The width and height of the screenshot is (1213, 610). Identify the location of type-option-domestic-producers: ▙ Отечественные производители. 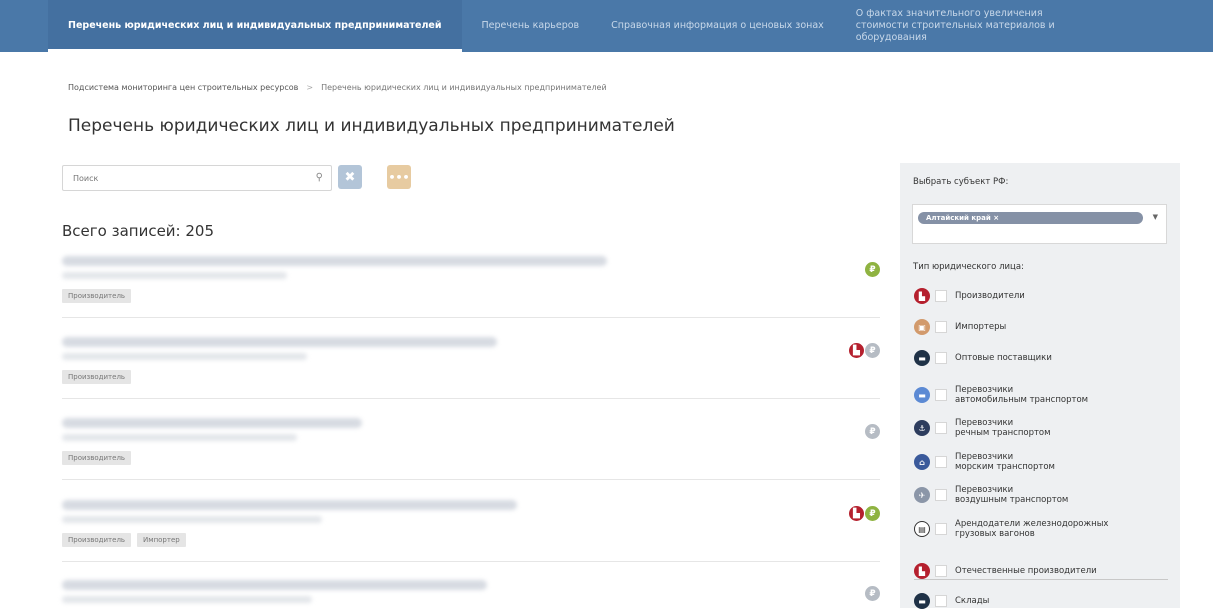
(1005, 571).